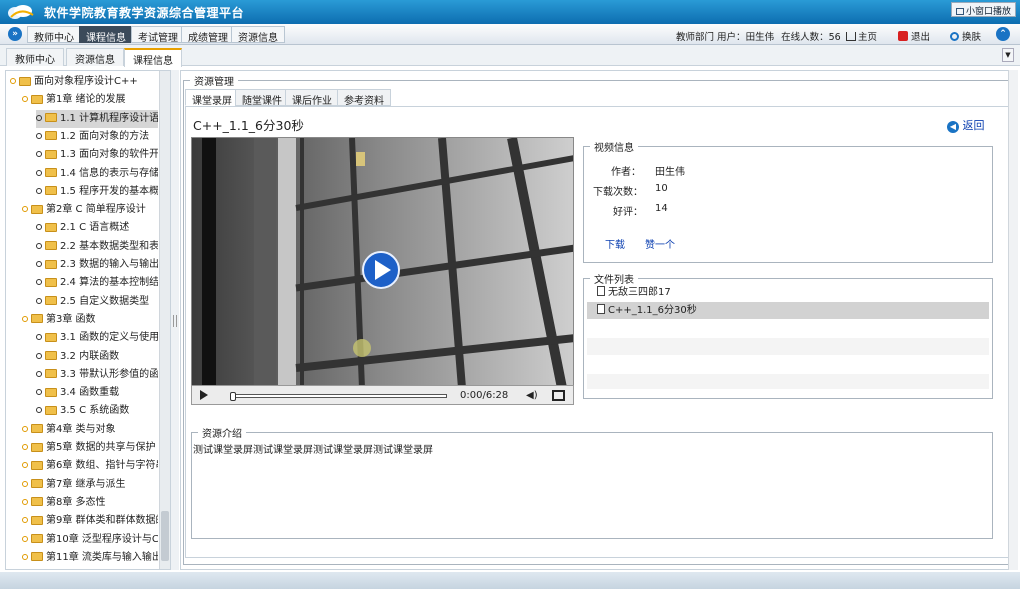 This screenshot has height=589, width=1020. What do you see at coordinates (204, 395) in the screenshot?
I see `play-icon` at bounding box center [204, 395].